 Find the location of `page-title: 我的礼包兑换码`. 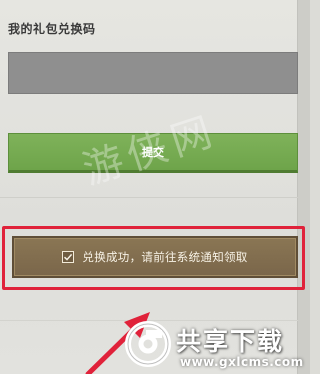

page-title: 我的礼包兑换码 is located at coordinates (52, 29).